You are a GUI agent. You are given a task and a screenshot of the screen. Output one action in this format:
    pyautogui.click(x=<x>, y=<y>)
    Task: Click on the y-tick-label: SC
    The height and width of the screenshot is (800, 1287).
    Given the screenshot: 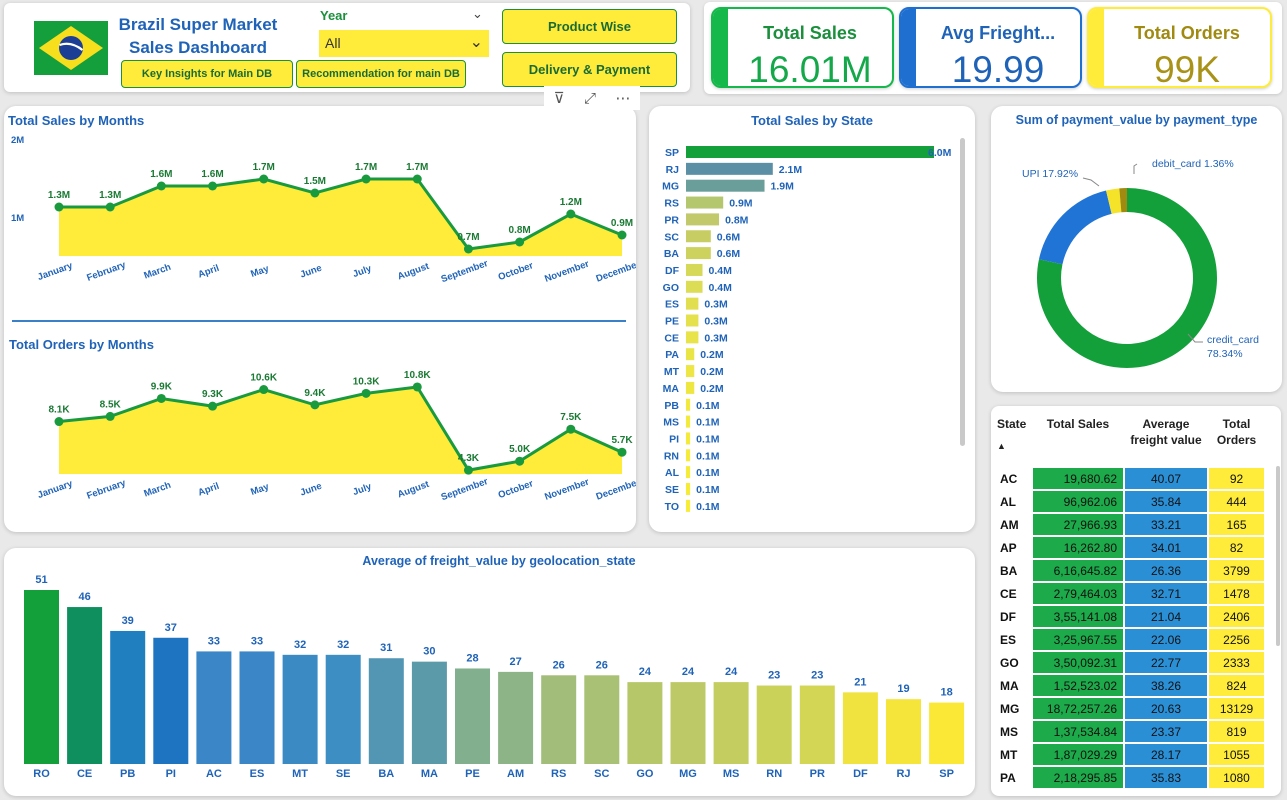 What is the action you would take?
    pyautogui.click(x=671, y=237)
    